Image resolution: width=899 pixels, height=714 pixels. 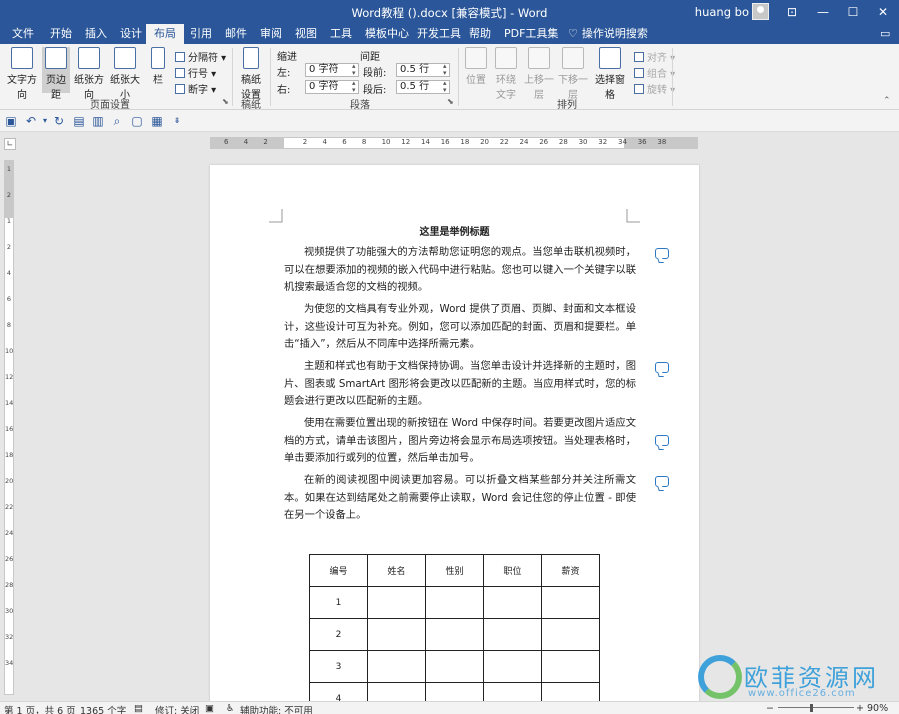 What do you see at coordinates (760, 11) in the screenshot?
I see `avatar` at bounding box center [760, 11].